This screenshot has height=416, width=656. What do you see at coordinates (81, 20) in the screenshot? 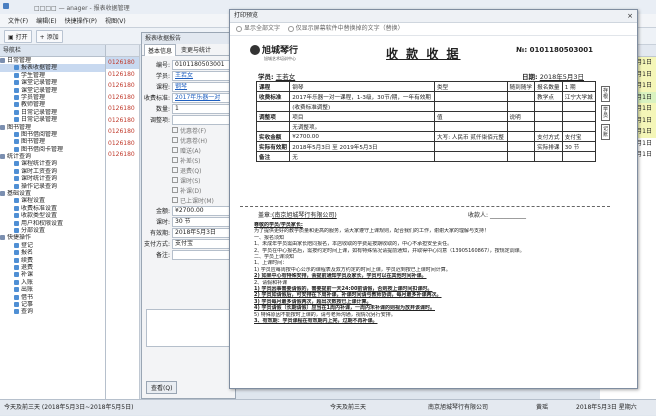
I see `menu-quick: 快捷操作(P)` at bounding box center [81, 20].